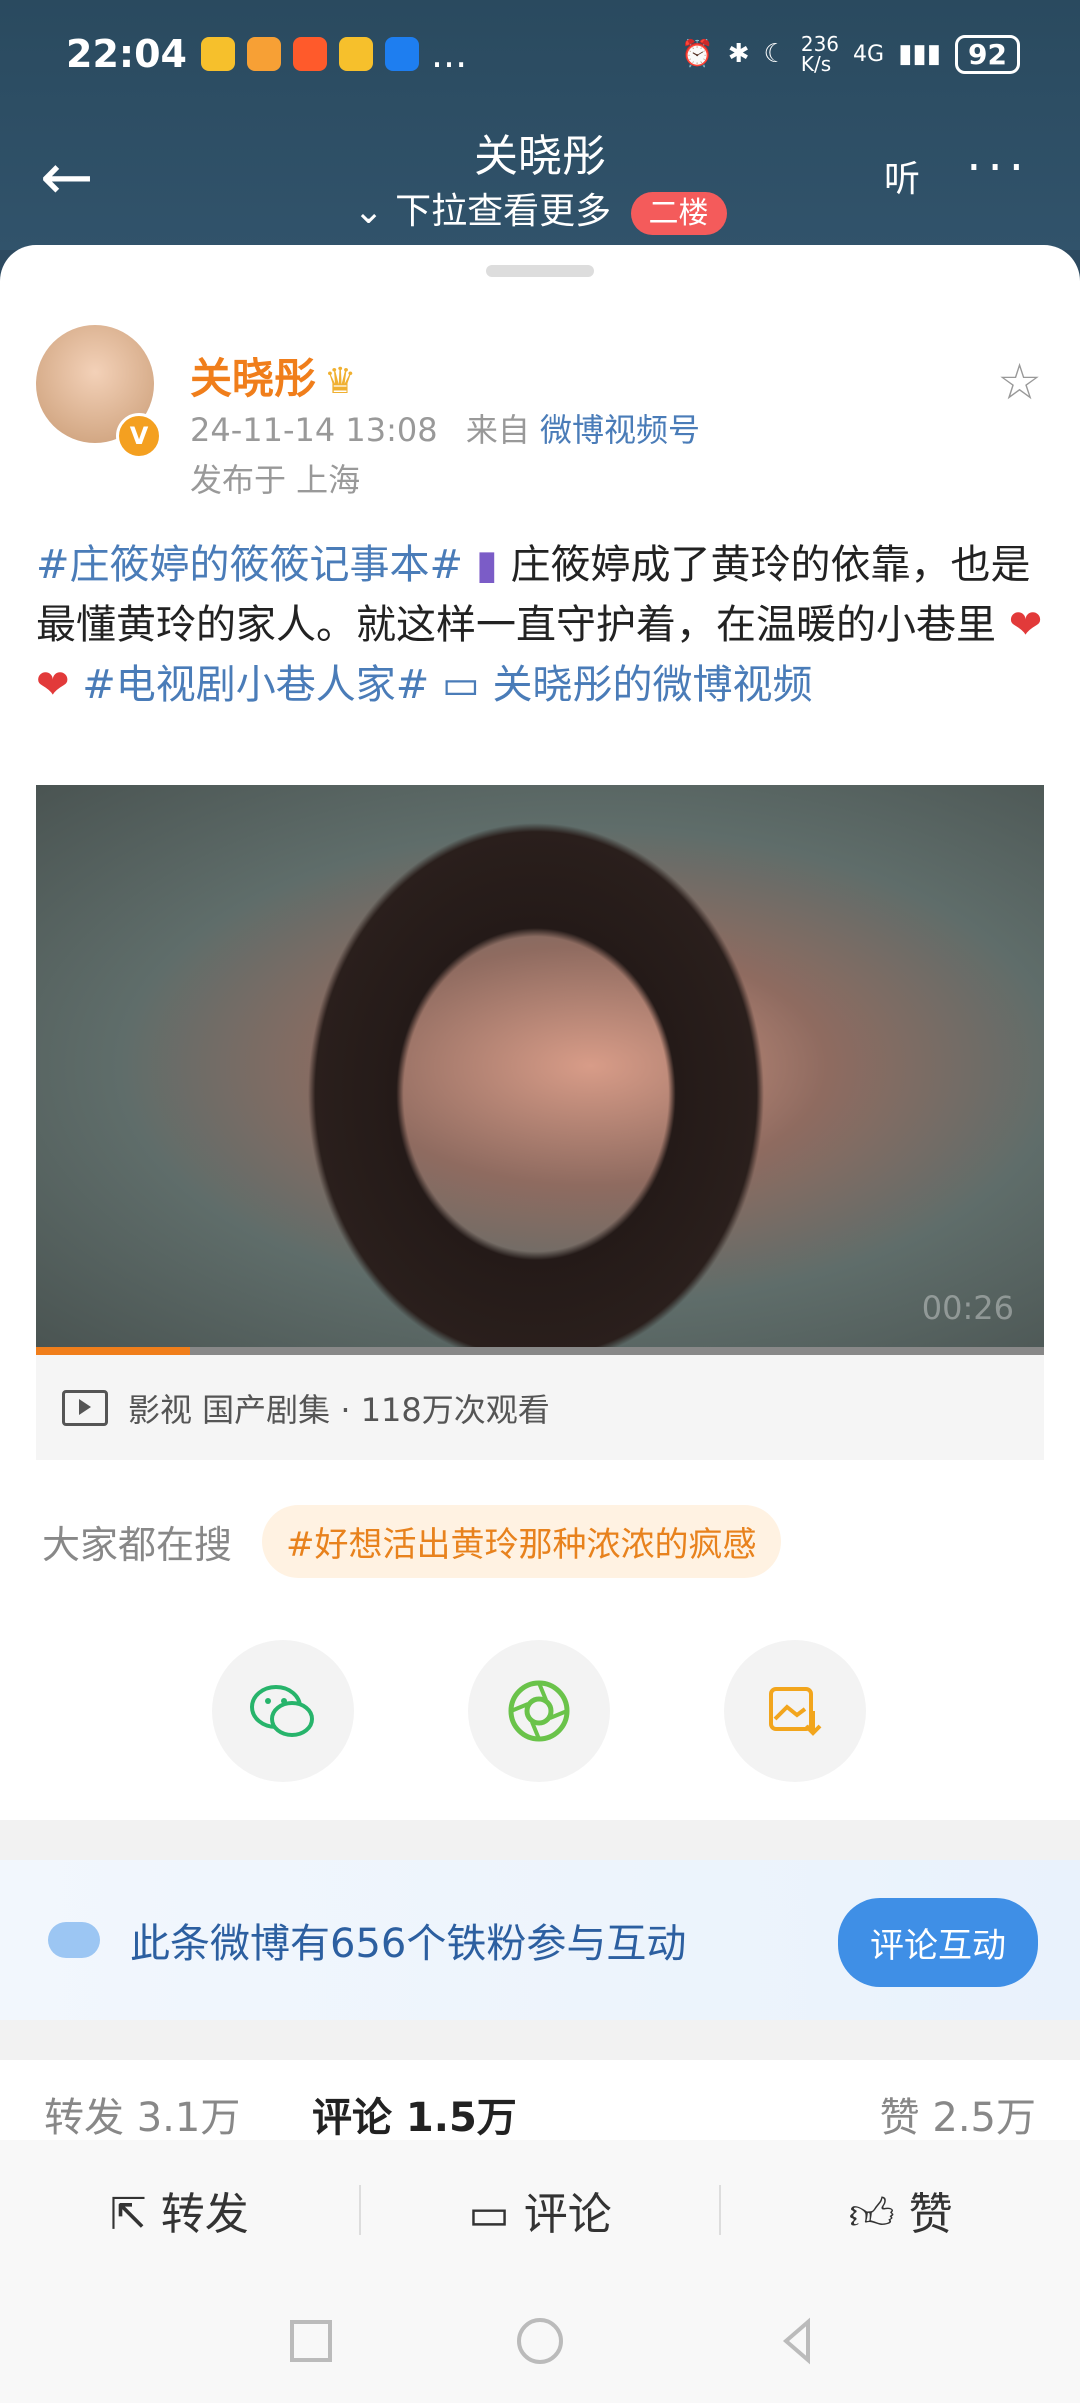 Image resolution: width=1080 pixels, height=2403 pixels. I want to click on notebook-icon: ▮, so click(486, 565).